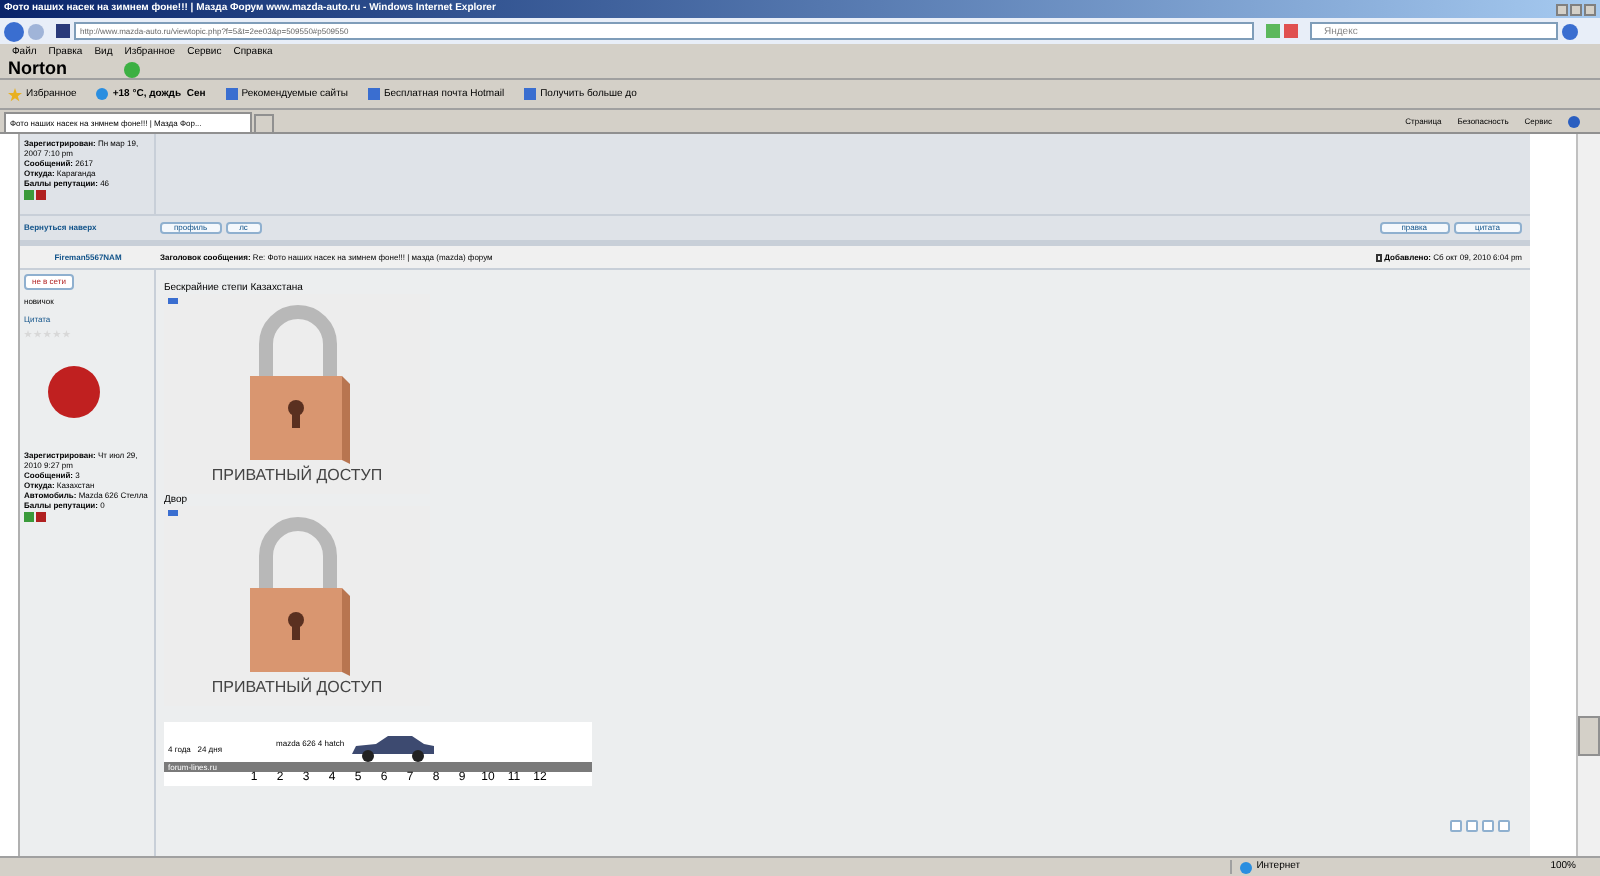  Describe the element at coordinates (36, 31) in the screenshot. I see `forward-button` at that location.